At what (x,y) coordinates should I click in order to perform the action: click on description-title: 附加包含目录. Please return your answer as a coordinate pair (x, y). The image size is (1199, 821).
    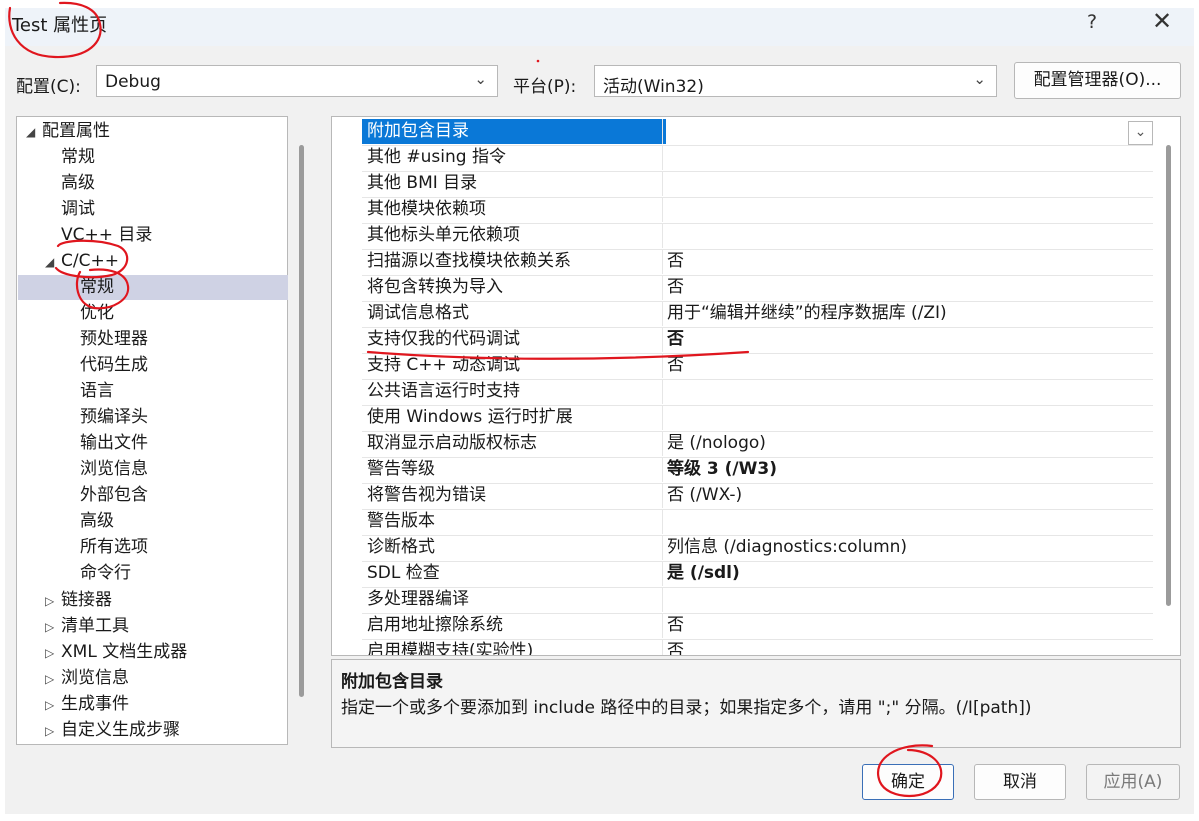
    Looking at the image, I should click on (392, 682).